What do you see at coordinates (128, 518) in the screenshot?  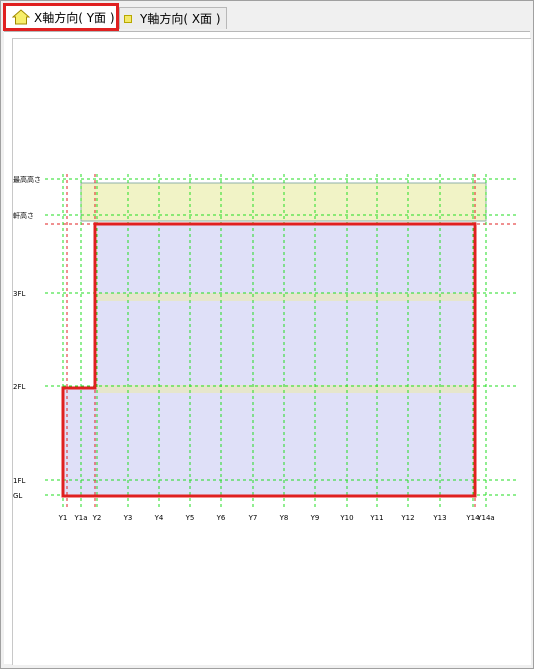 I see `axis-label: Y3` at bounding box center [128, 518].